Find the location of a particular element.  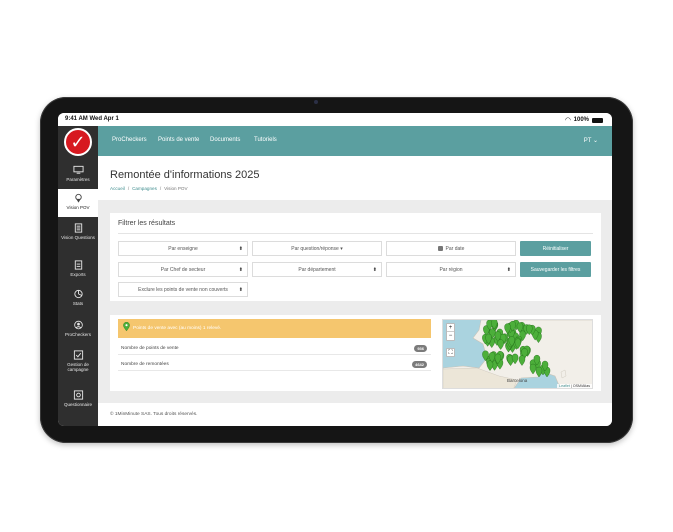

departement-label: Par département is located at coordinates (317, 269).